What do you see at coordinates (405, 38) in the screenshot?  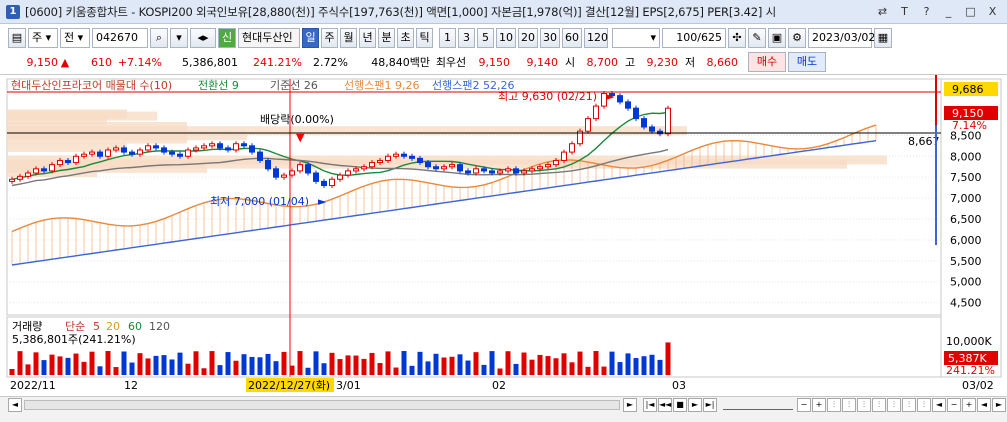 I see `period-second-button: 초` at bounding box center [405, 38].